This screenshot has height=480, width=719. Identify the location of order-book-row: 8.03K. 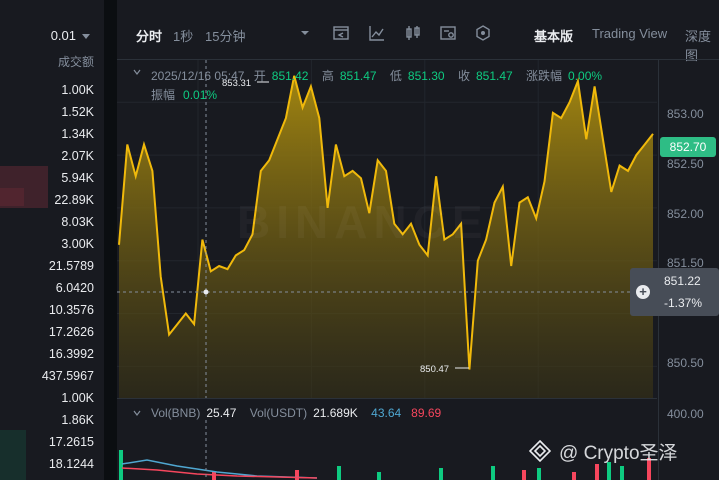
(47, 224).